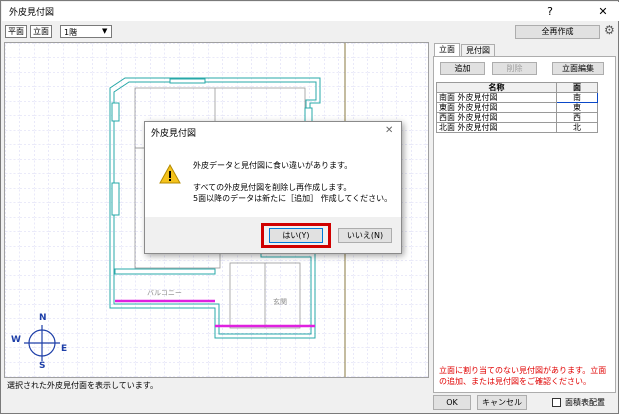 The width and height of the screenshot is (619, 414). I want to click on entrance-label: 玄関, so click(280, 302).